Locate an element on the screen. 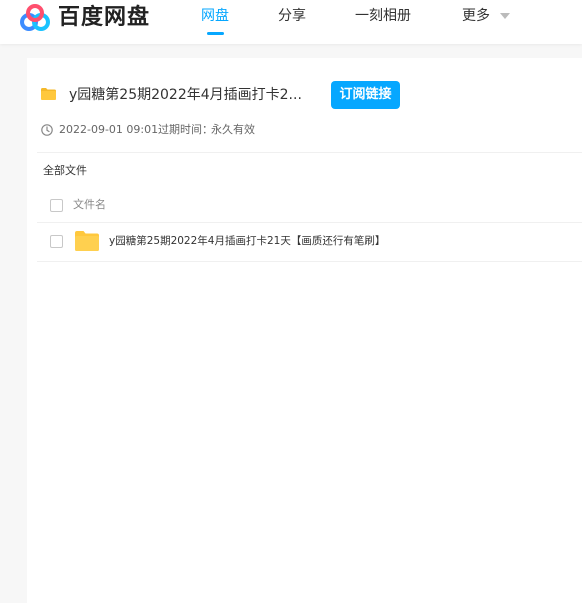 The width and height of the screenshot is (582, 603). nav-tab-netdisk: 网盘 is located at coordinates (215, 16).